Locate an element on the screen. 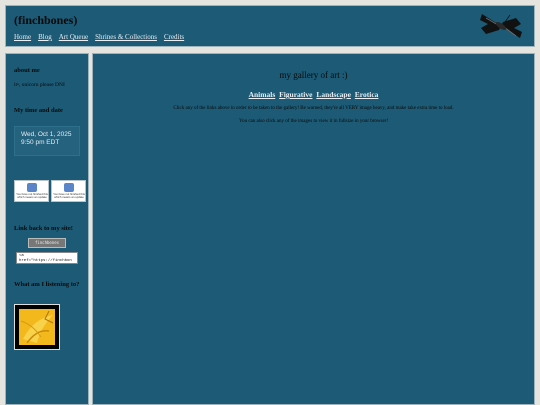 This screenshot has width=540, height=405. about-heading: about me is located at coordinates (27, 70).